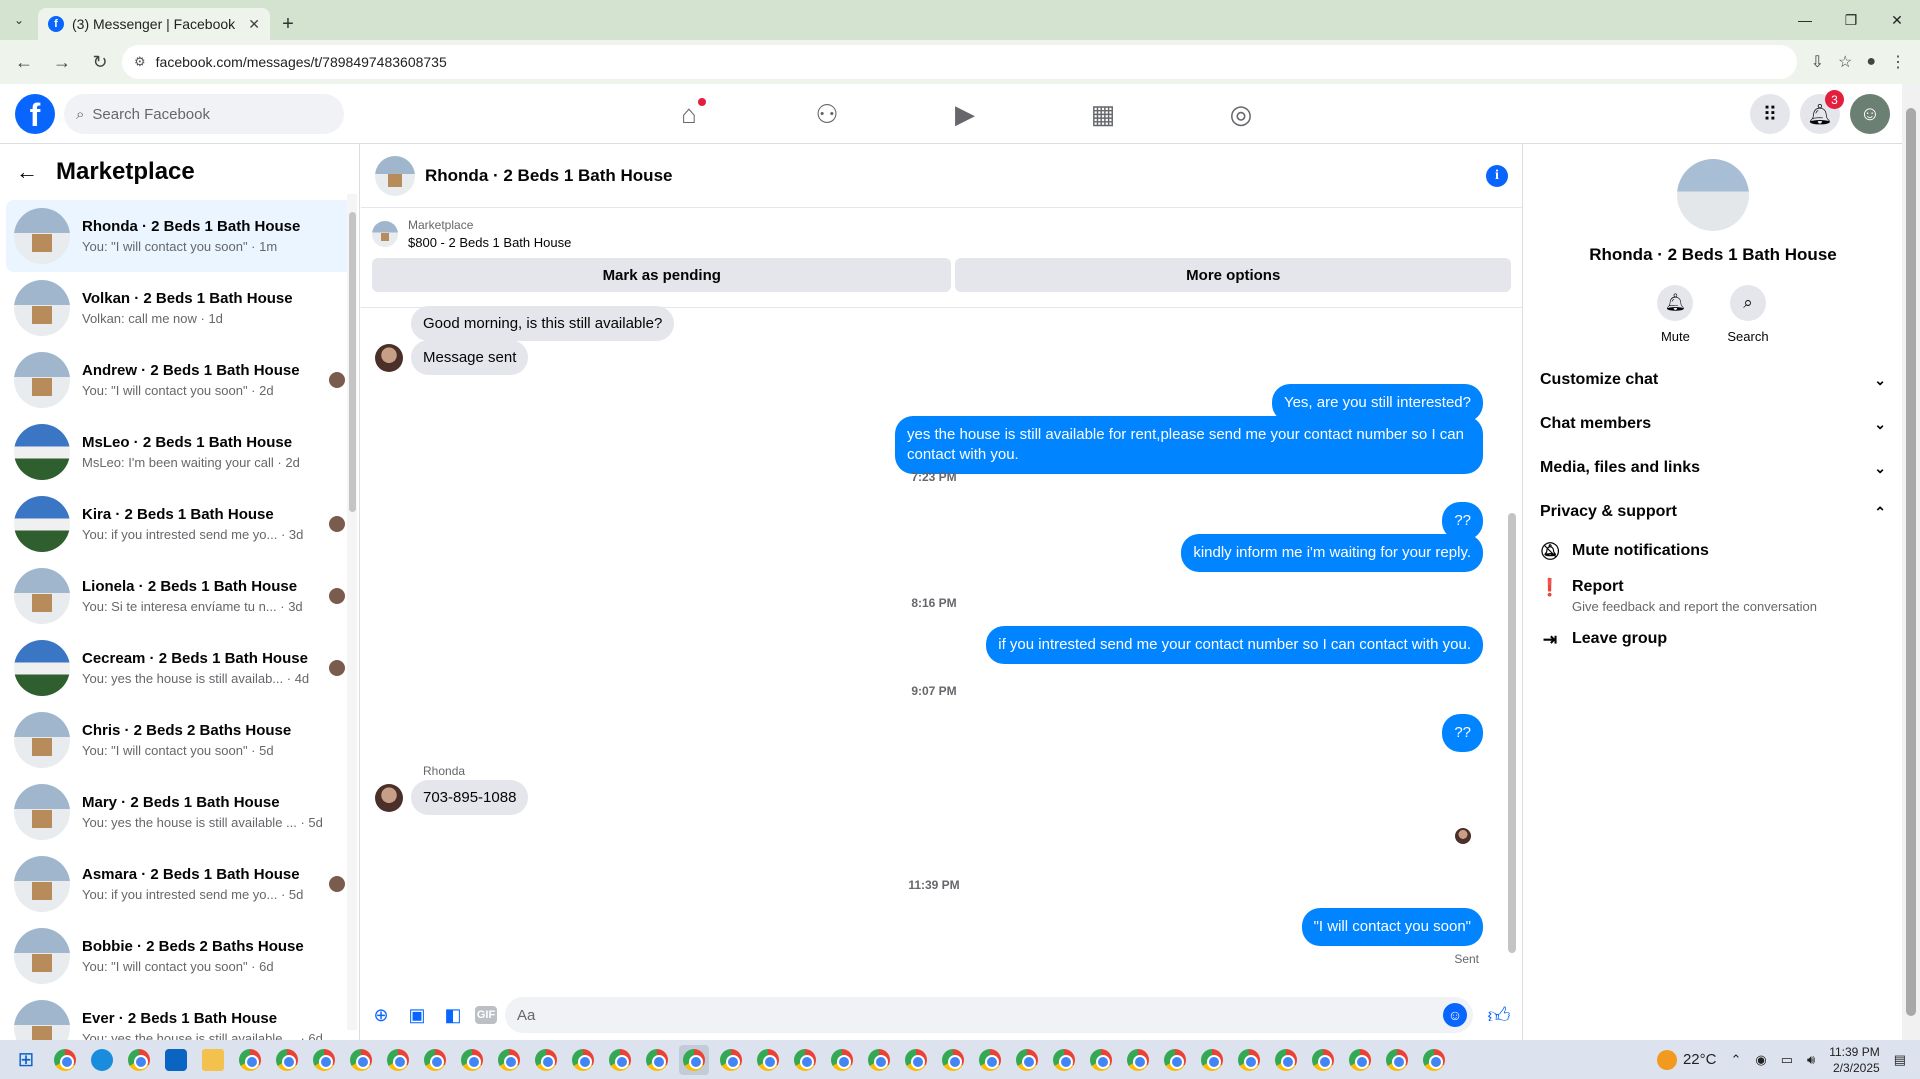 This screenshot has width=1920, height=1079. What do you see at coordinates (1713, 195) in the screenshot?
I see `details-listing-photo` at bounding box center [1713, 195].